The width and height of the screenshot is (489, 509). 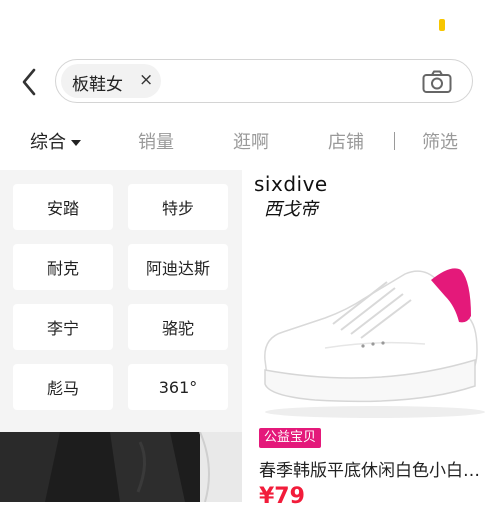 What do you see at coordinates (146, 80) in the screenshot?
I see `clear-query-icon: ×` at bounding box center [146, 80].